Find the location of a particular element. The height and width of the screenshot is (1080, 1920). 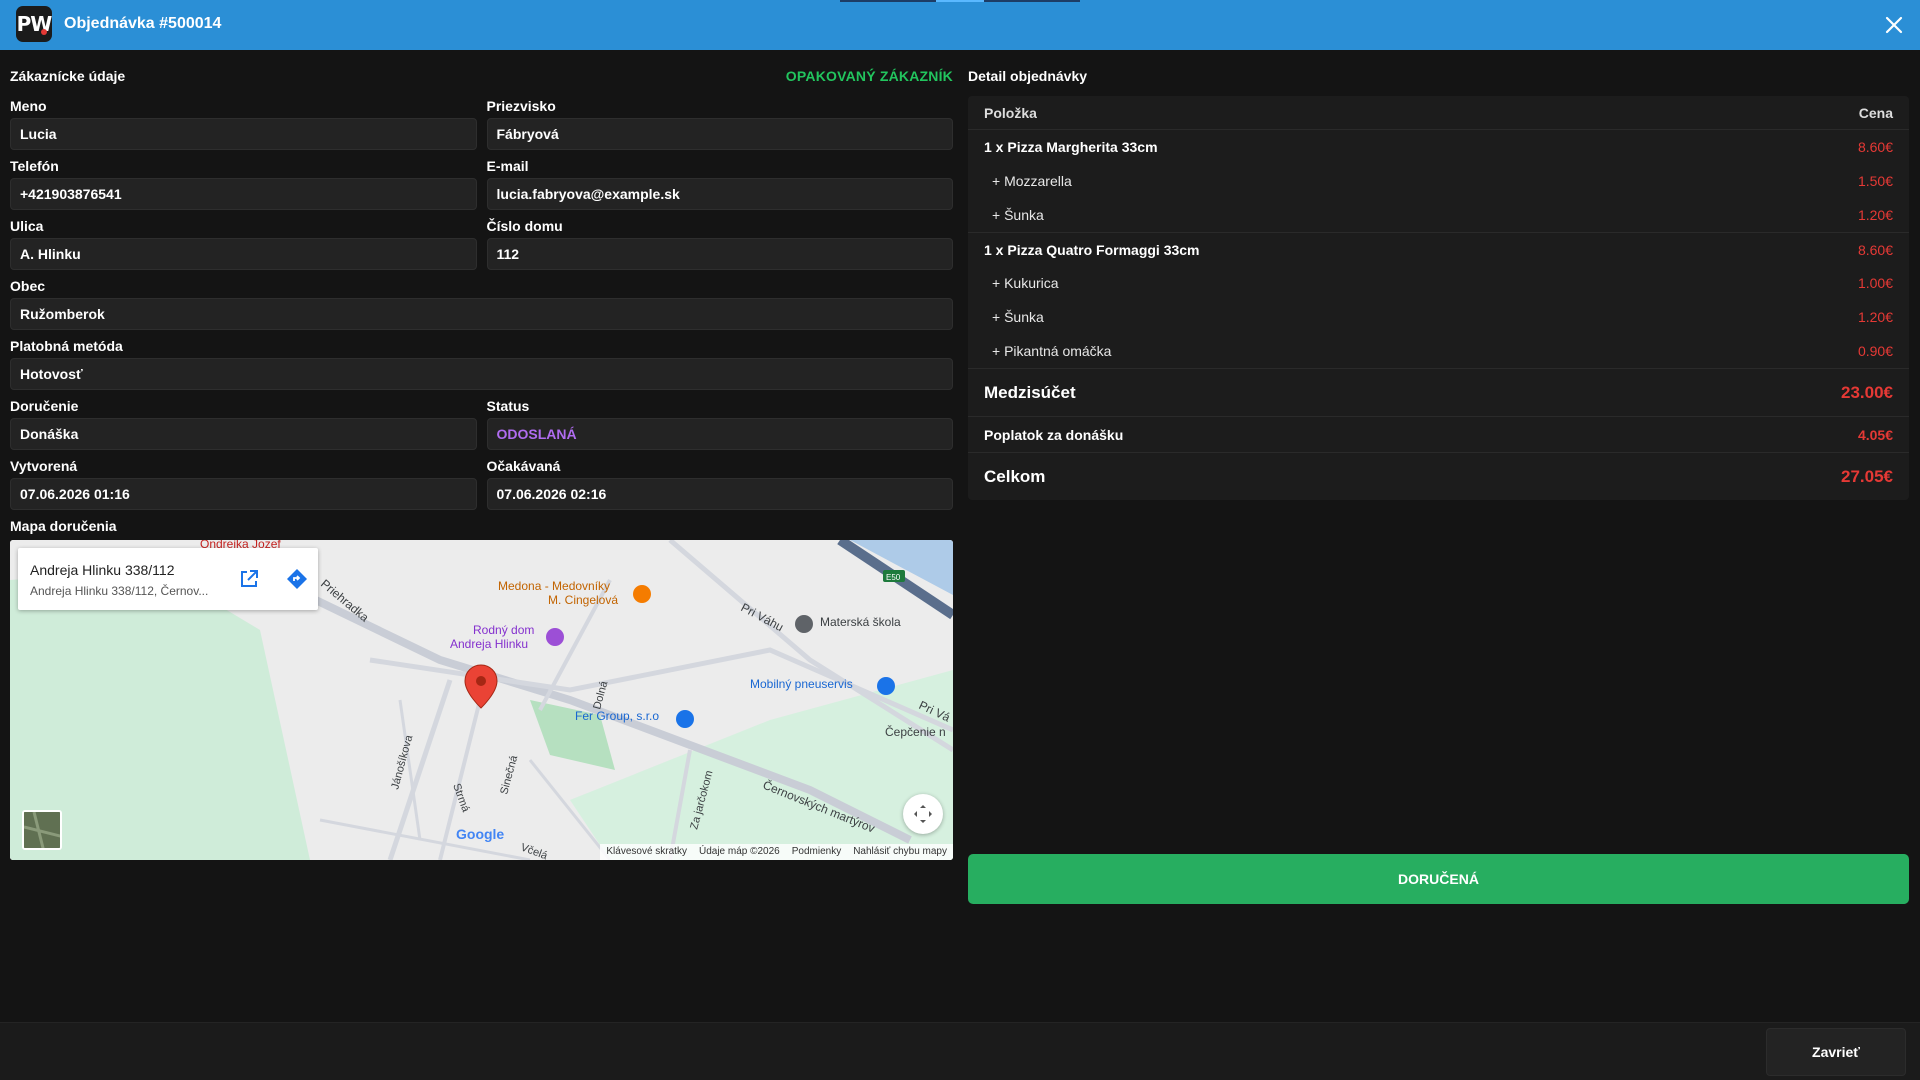

google-logo: Google is located at coordinates (480, 834).